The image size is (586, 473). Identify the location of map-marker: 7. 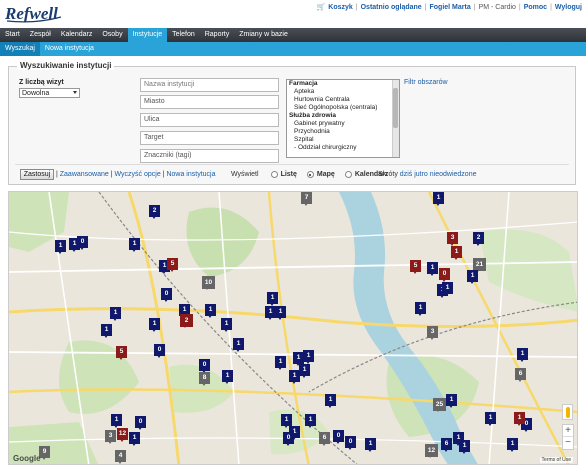
(306, 199).